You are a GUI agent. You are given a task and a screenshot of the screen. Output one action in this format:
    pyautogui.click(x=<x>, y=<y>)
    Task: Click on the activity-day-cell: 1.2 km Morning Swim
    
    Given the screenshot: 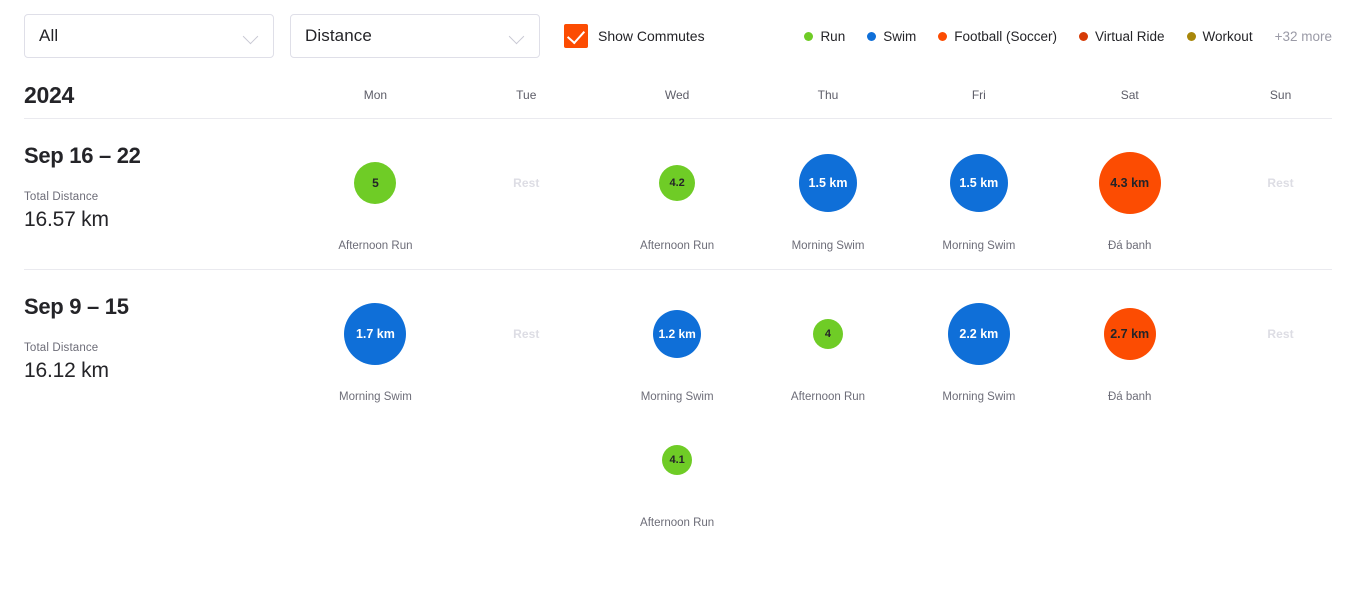 What is the action you would take?
    pyautogui.click(x=677, y=357)
    